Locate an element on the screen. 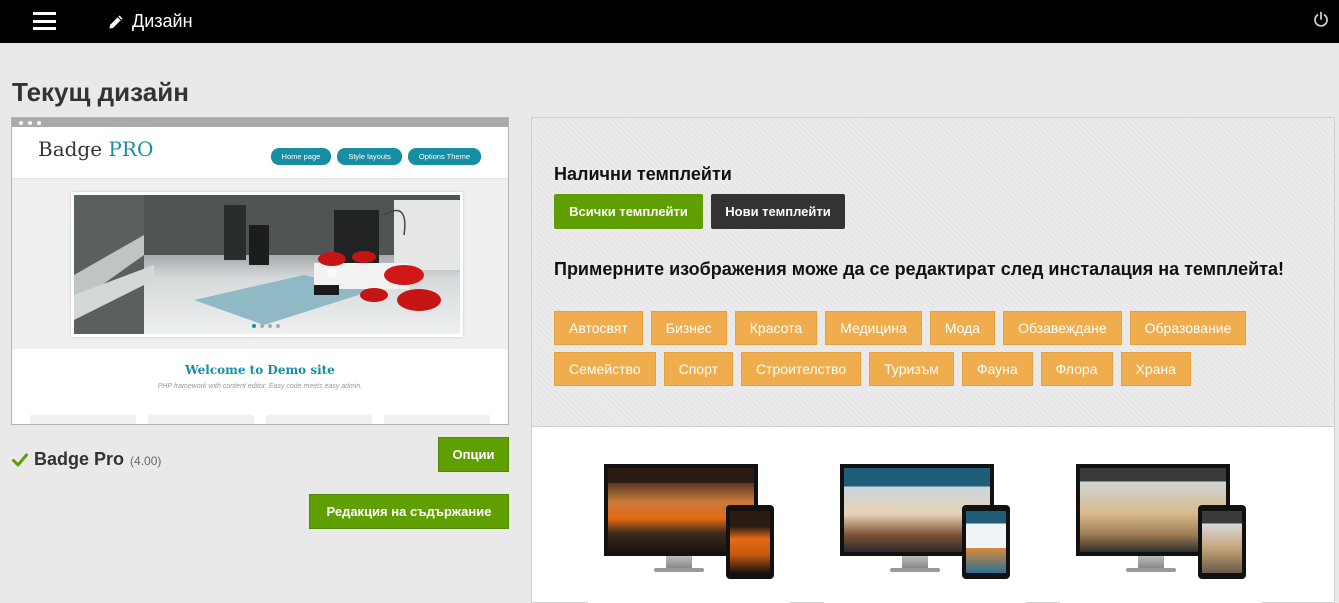 Image resolution: width=1339 pixels, height=603 pixels. top-bar: Дизайн is located at coordinates (669, 21).